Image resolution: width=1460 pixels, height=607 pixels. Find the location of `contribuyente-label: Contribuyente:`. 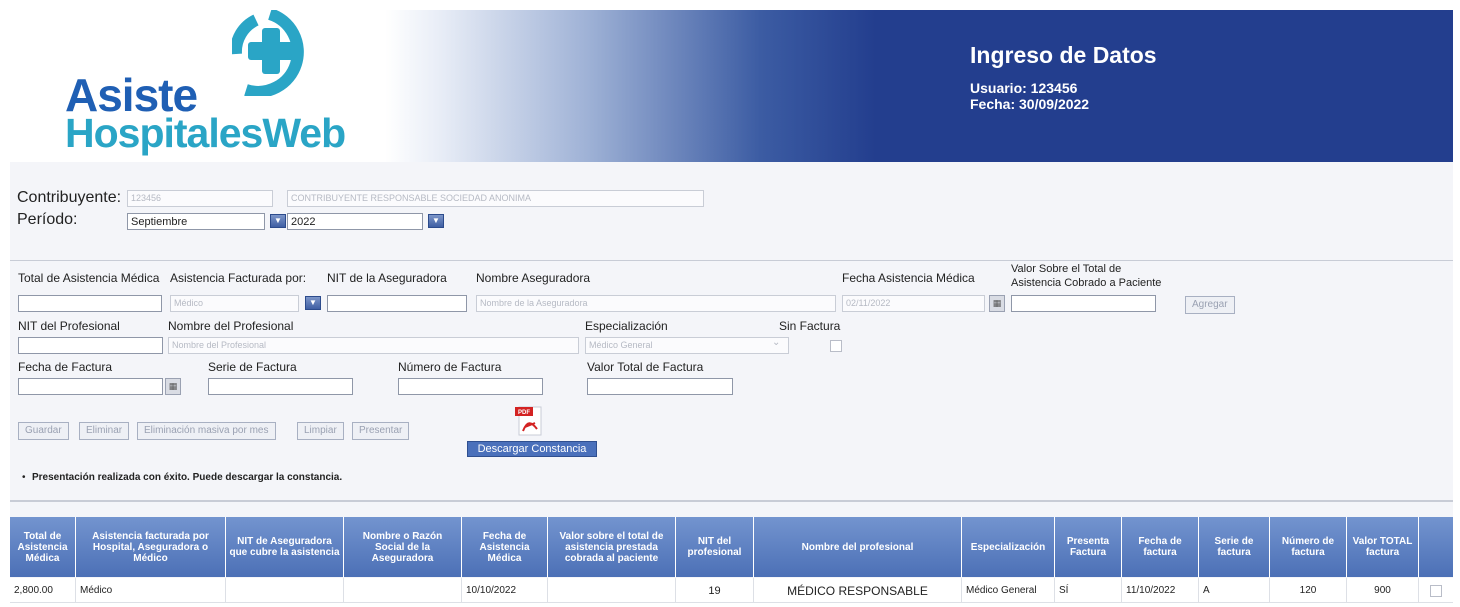

contribuyente-label: Contribuyente: is located at coordinates (69, 197).